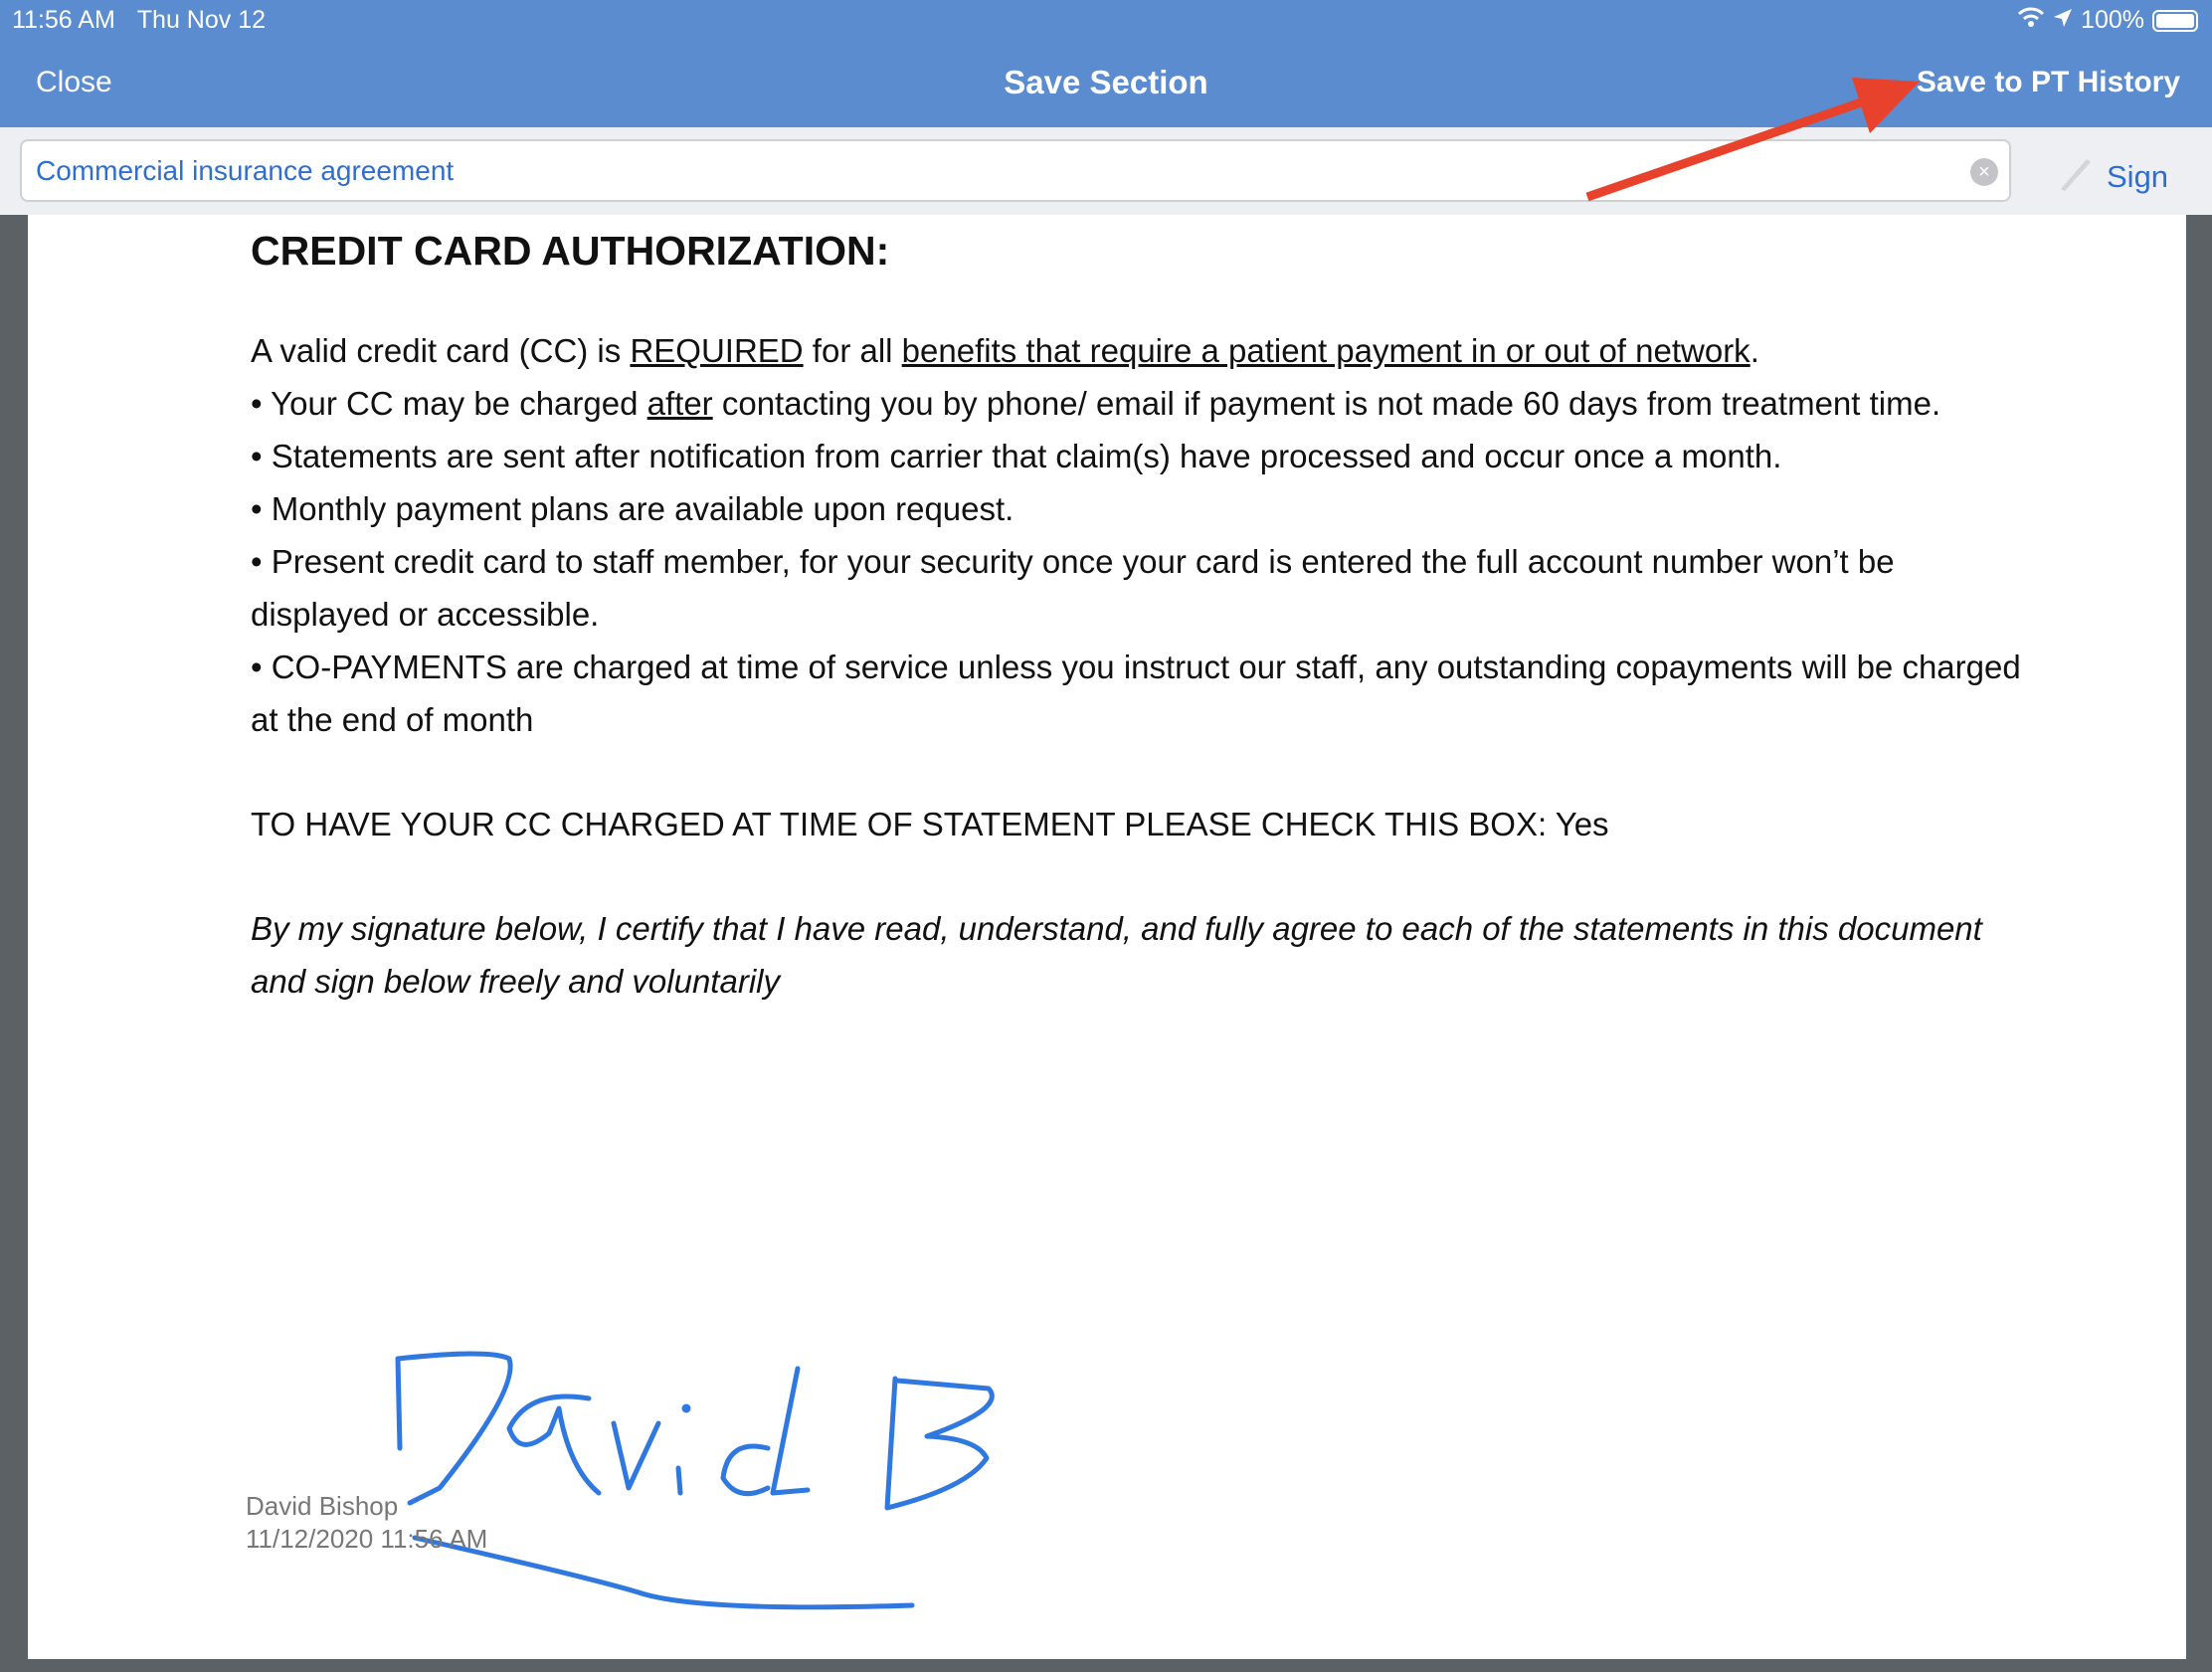  I want to click on status-bar-right: 100%, so click(2107, 20).